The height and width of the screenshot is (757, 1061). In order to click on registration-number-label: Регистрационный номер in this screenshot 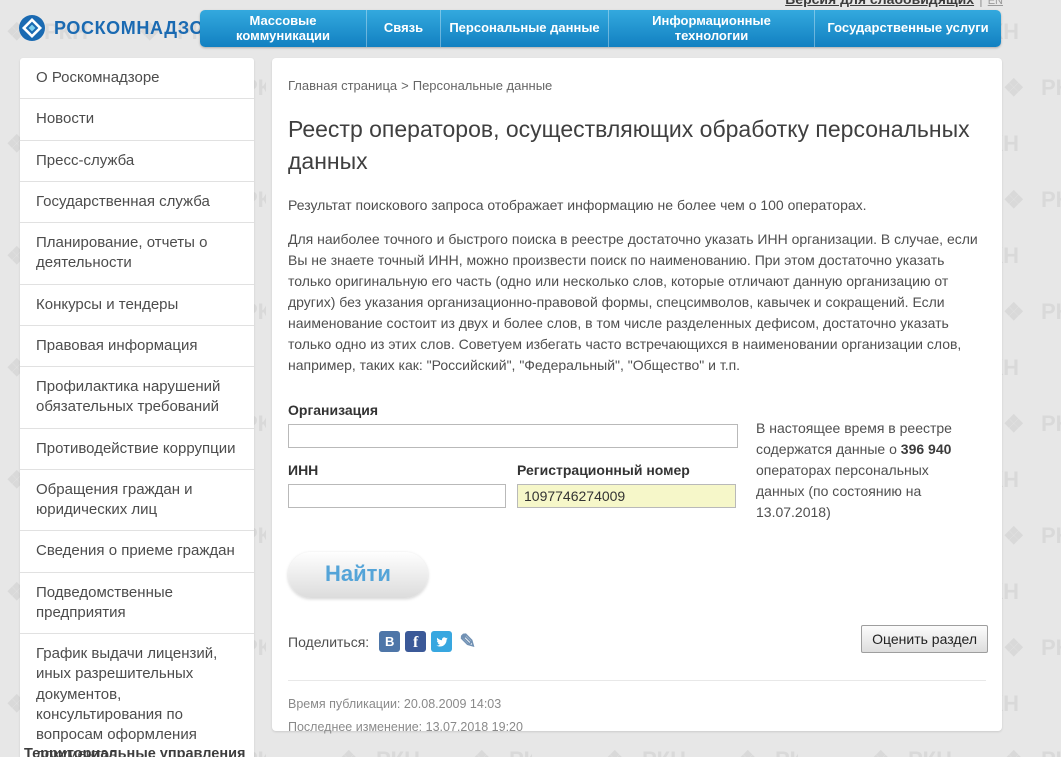, I will do `click(603, 470)`.